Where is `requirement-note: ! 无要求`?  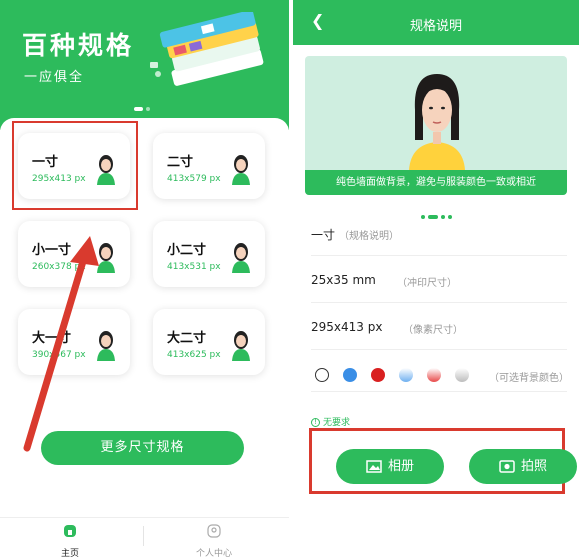
requirement-note: ! 无要求 is located at coordinates (330, 421).